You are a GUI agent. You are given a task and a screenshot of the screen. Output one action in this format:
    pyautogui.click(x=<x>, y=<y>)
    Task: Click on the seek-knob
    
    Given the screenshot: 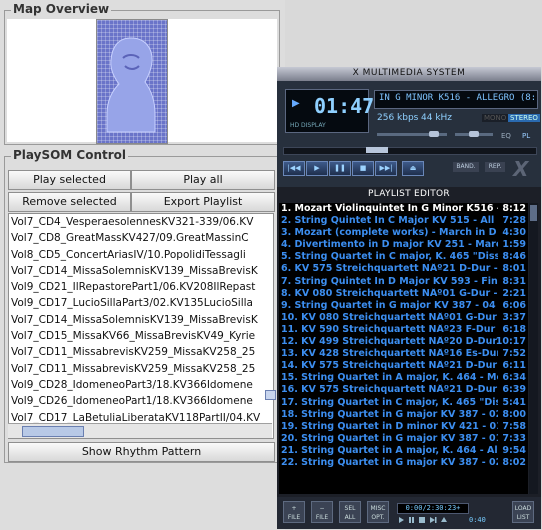 What is the action you would take?
    pyautogui.click(x=377, y=150)
    